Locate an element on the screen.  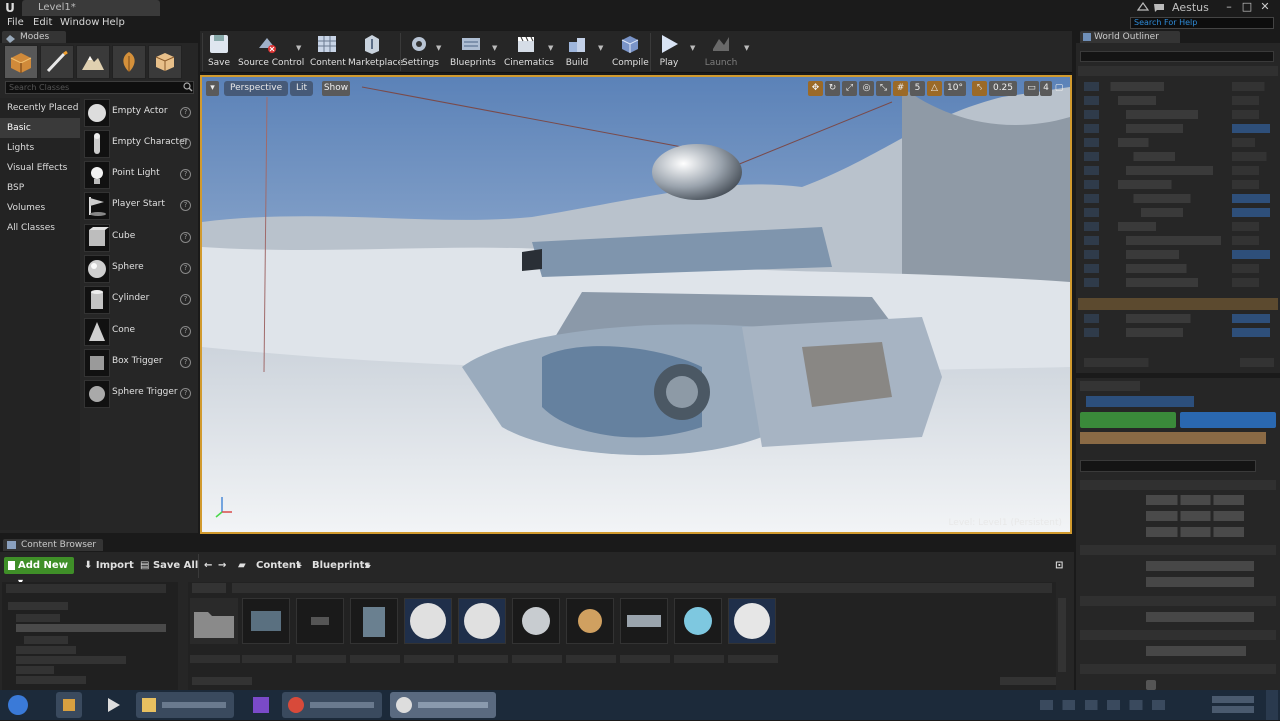
place-item-empty-character: Empty Character ? is located at coordinates (139, 144).